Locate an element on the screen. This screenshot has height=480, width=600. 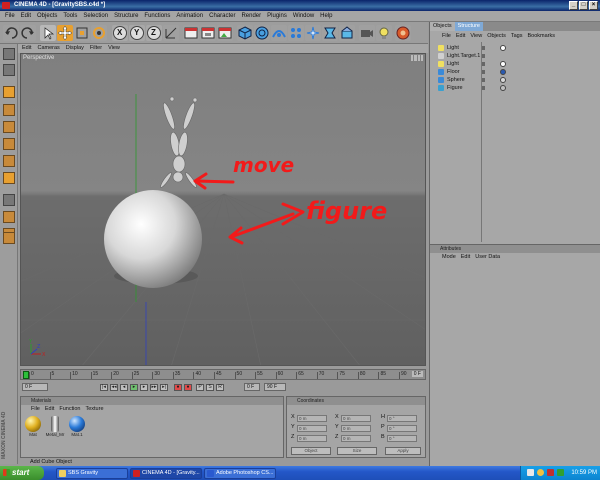
menu-structure: Structure is located at coordinates (126, 16).